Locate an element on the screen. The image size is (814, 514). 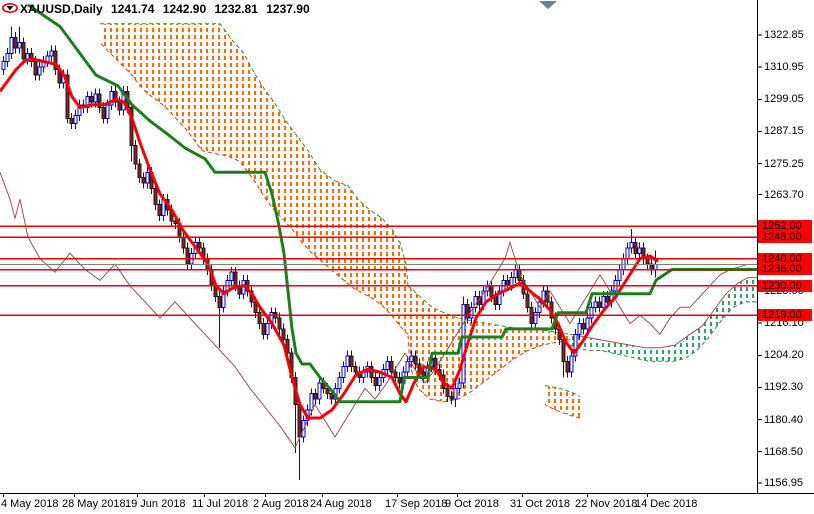
symbol-period-label: XAUUSD,Daily is located at coordinates (61, 9).